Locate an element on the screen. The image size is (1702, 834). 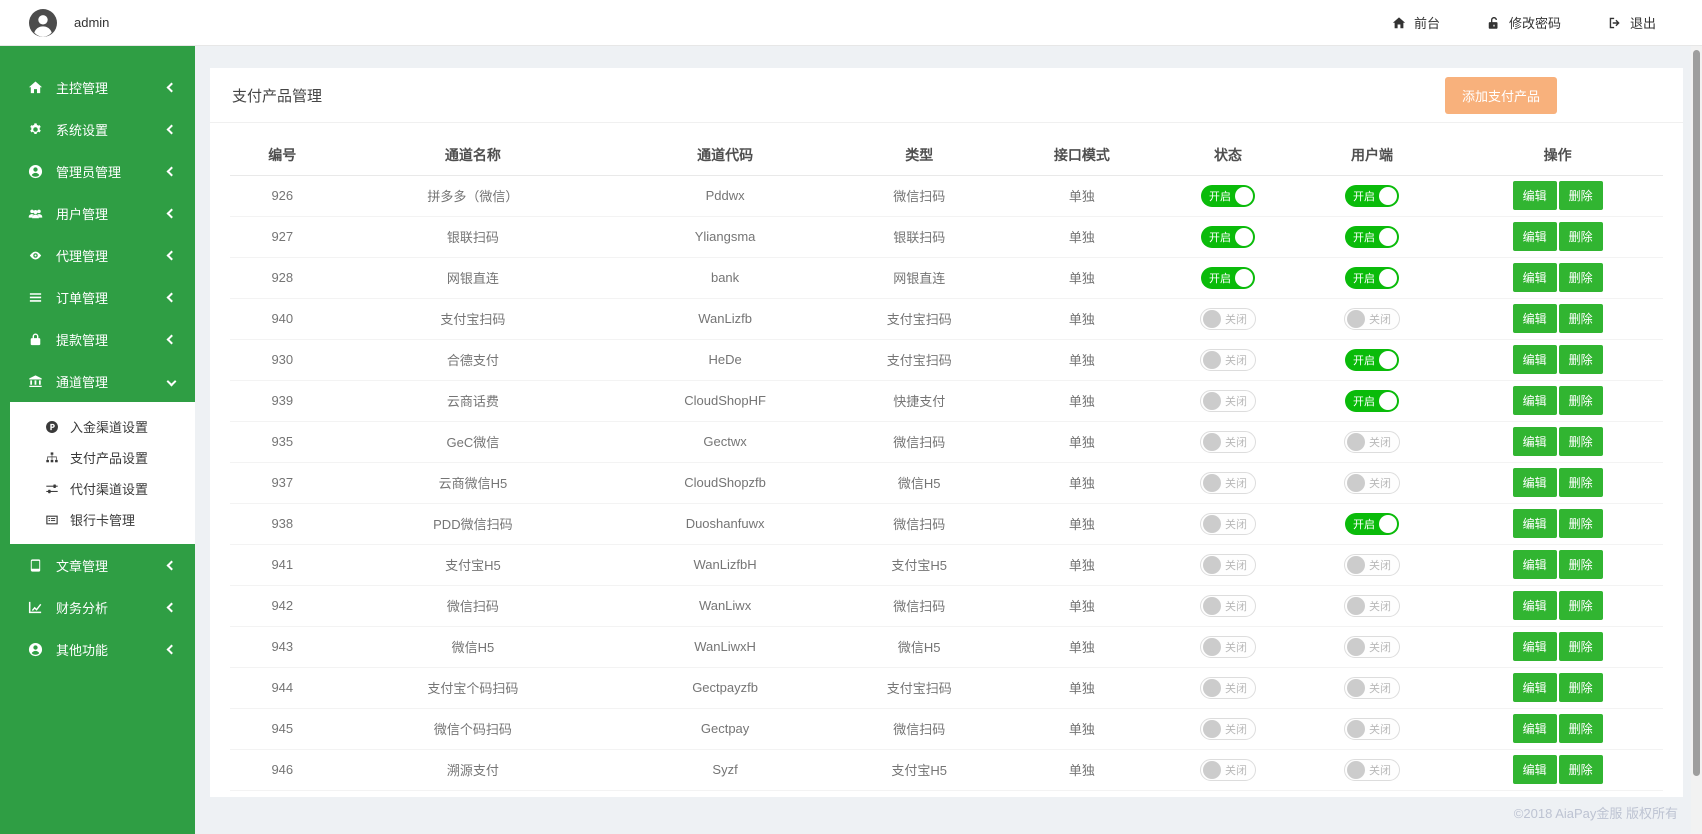
chevron-left-icon is located at coordinates (171, 129).